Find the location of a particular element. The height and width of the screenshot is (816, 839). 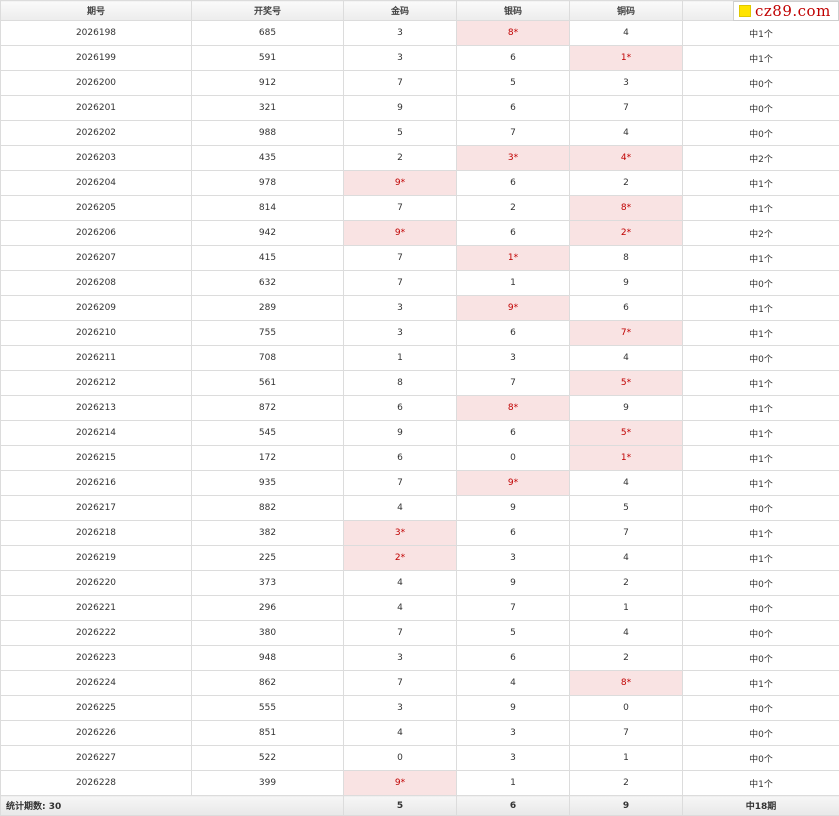

table-row: 2026201321967中0个 is located at coordinates (420, 108).